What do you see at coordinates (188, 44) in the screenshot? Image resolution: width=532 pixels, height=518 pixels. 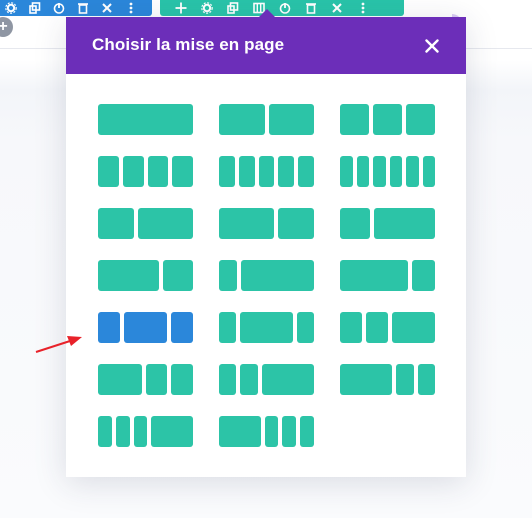 I see `modal-title: Choisir la mise en page` at bounding box center [188, 44].